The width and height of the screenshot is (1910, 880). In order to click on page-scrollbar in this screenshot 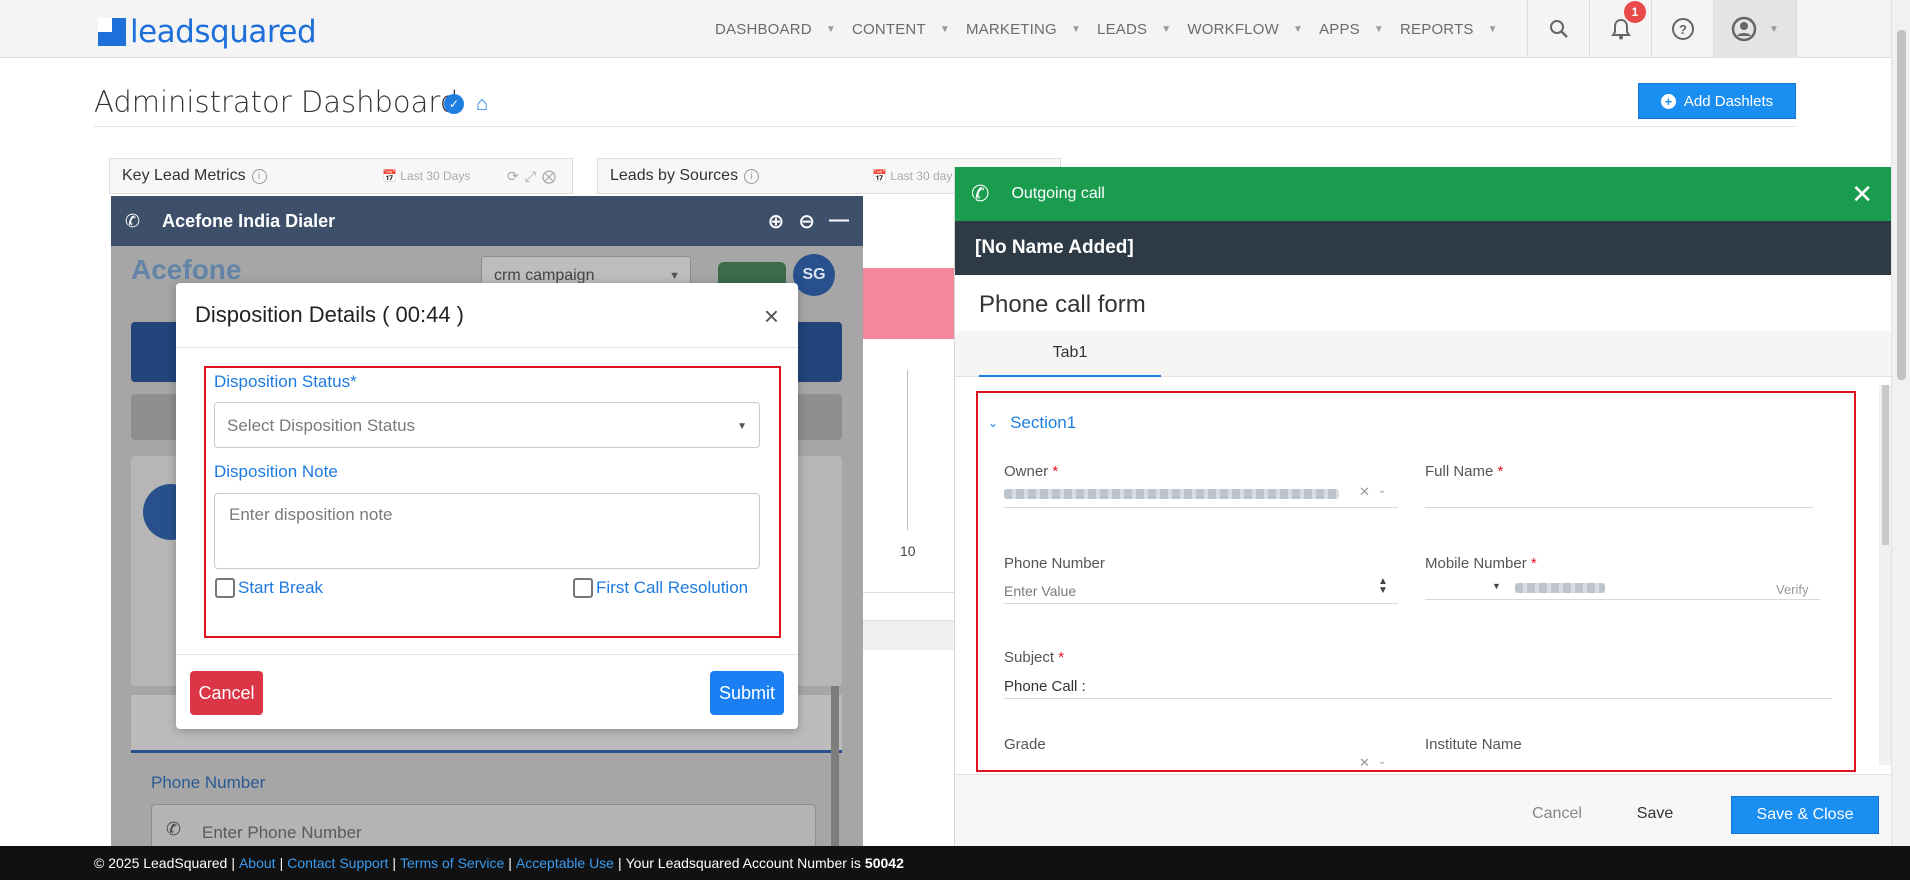, I will do `click(1900, 423)`.